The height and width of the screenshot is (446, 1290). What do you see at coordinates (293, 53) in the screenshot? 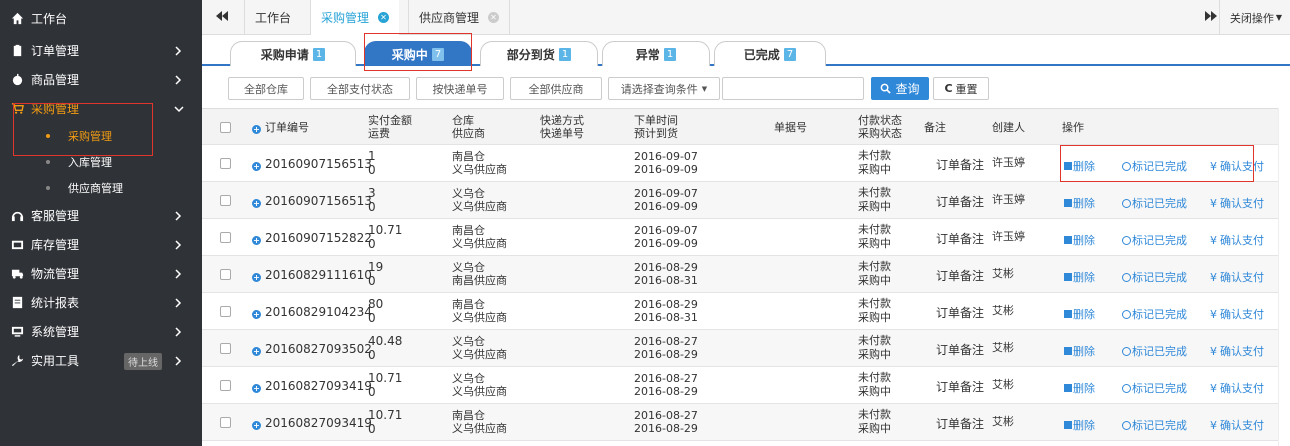
I see `status-tab-apply: 采购申请 1` at bounding box center [293, 53].